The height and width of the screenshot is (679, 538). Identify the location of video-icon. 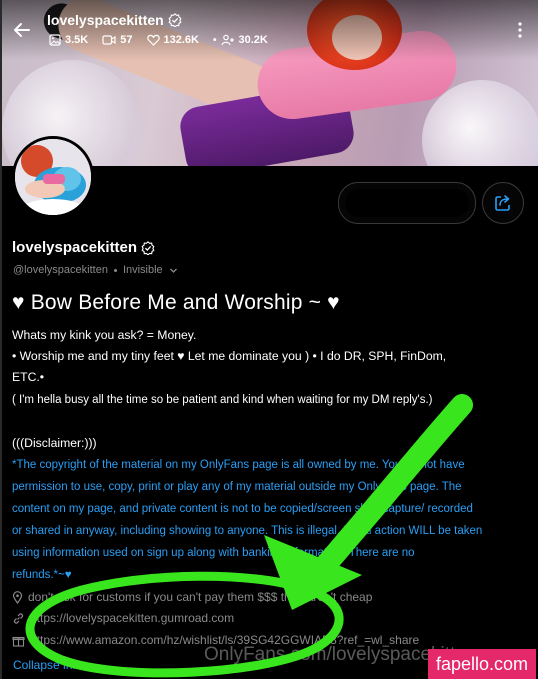
(109, 40).